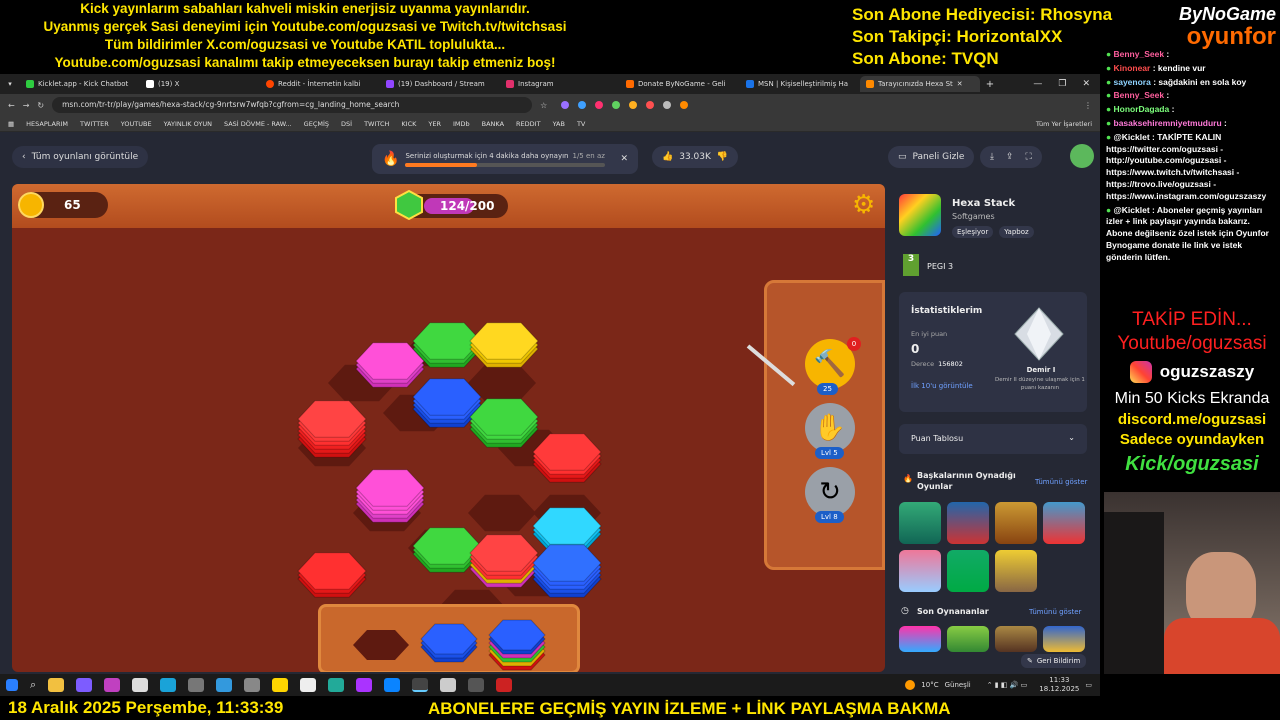  What do you see at coordinates (865, 205) in the screenshot?
I see `gear-icon: ⚙` at bounding box center [865, 205].